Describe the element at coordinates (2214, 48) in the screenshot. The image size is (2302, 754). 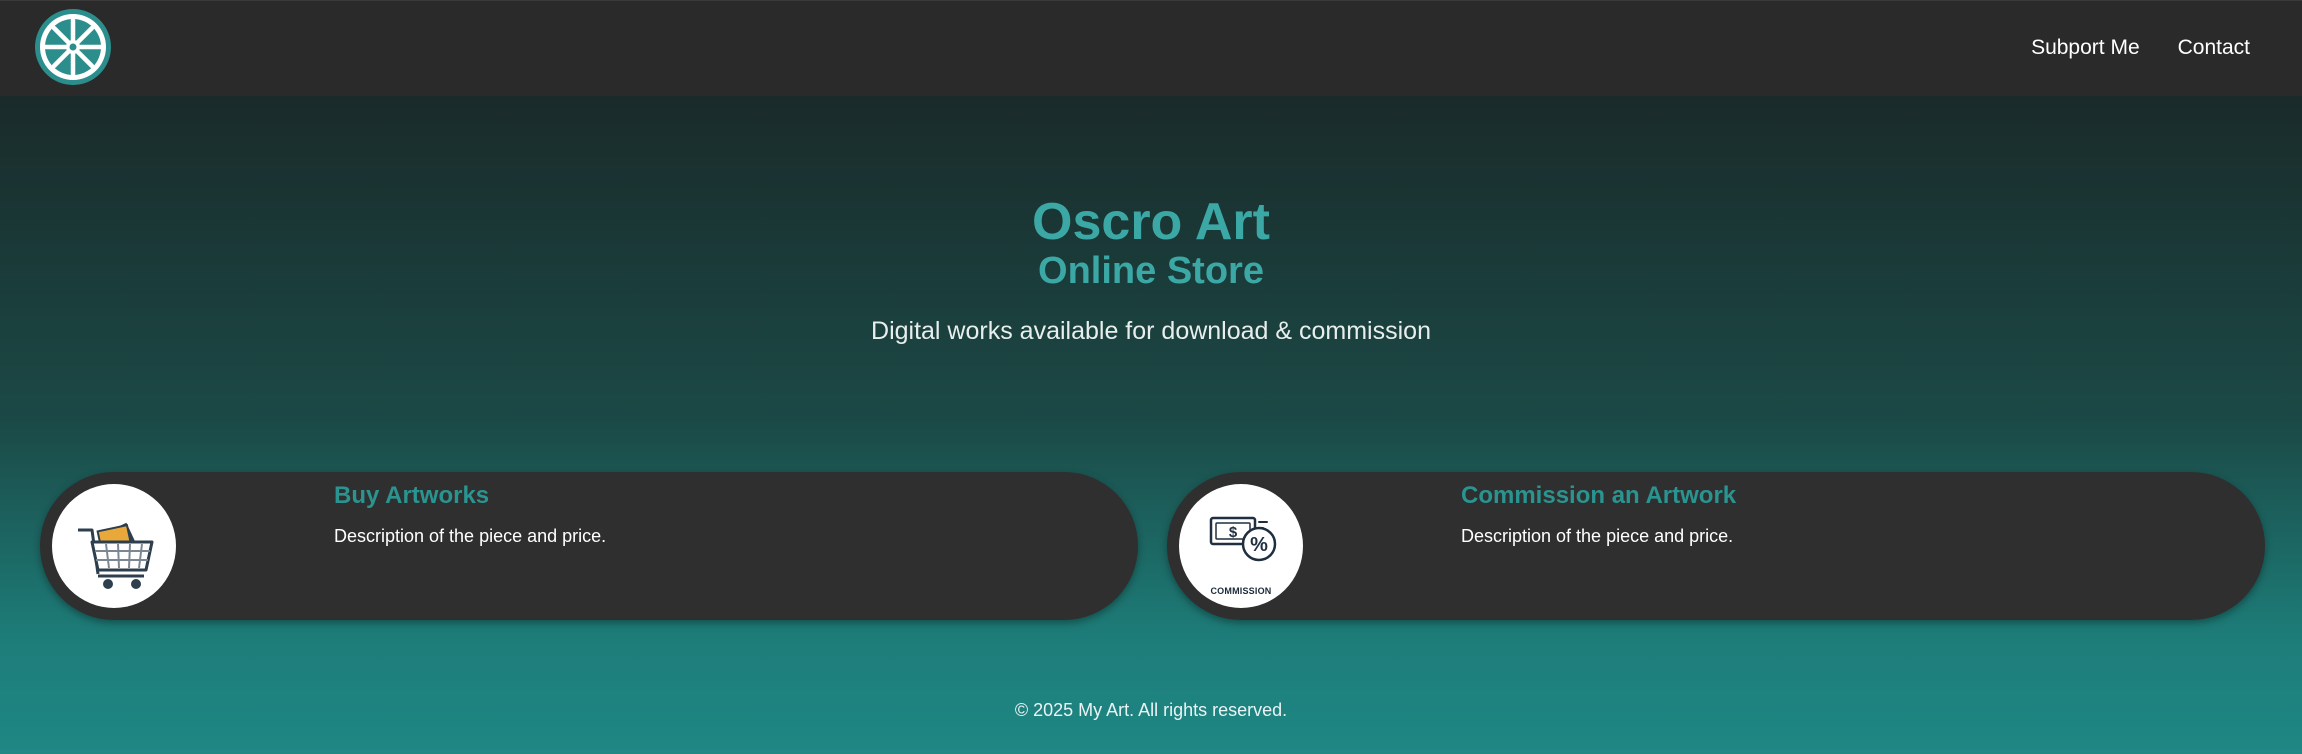
I see `nav-link-contact: Contact` at that location.